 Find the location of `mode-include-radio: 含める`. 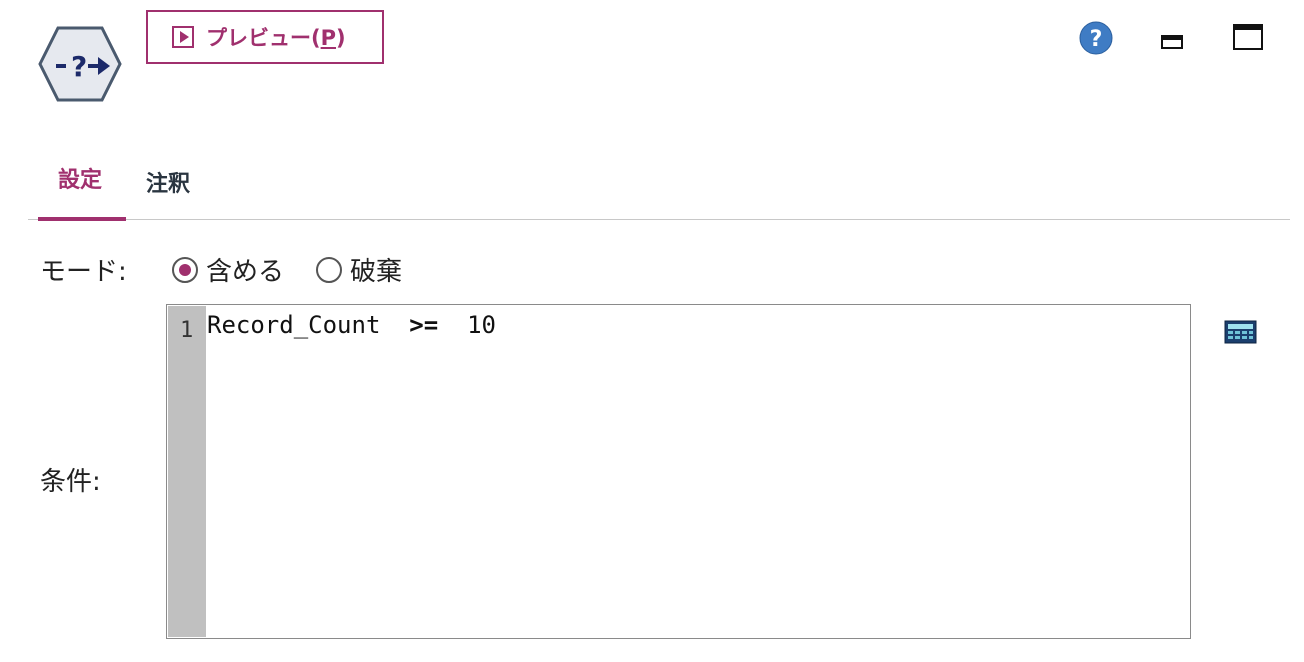

mode-include-radio: 含める is located at coordinates (228, 269).